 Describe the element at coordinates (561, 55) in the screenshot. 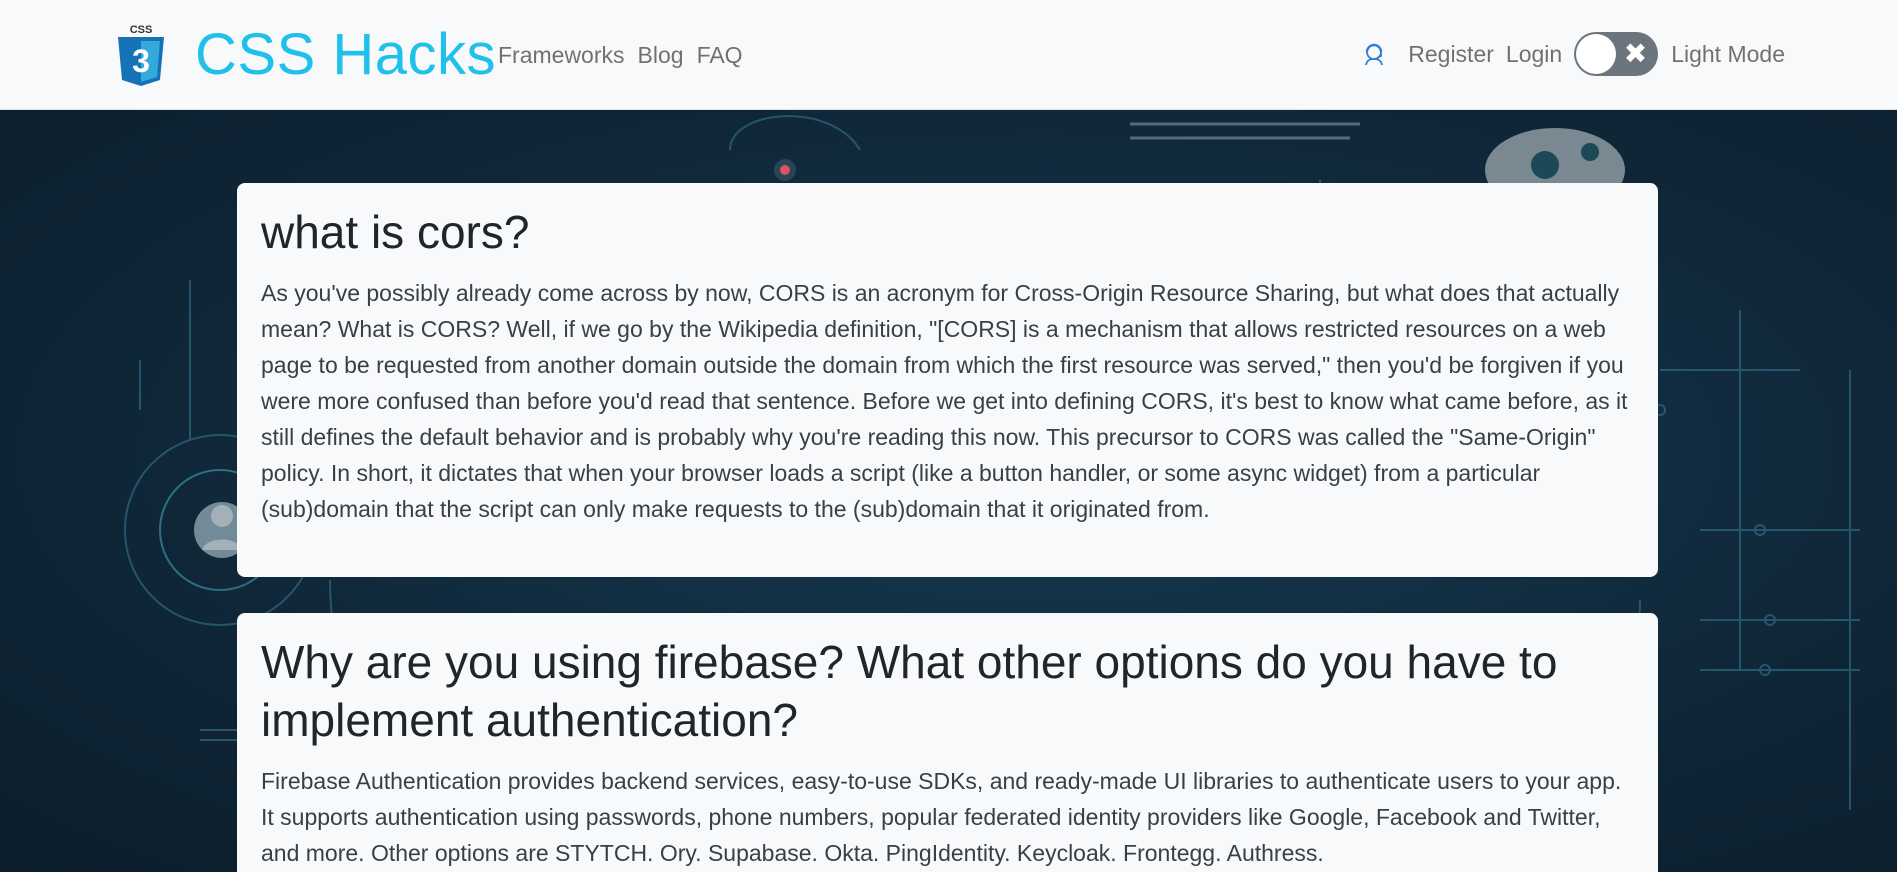

I see `nav-link-frameworks: Frameworks` at that location.